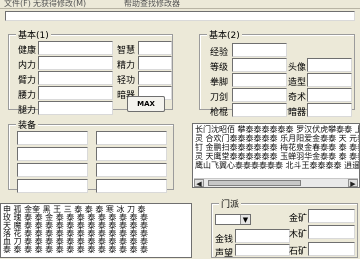 This screenshot has width=360, height=259. Describe the element at coordinates (27, 124) in the screenshot. I see `equipment-title: 装备` at that location.